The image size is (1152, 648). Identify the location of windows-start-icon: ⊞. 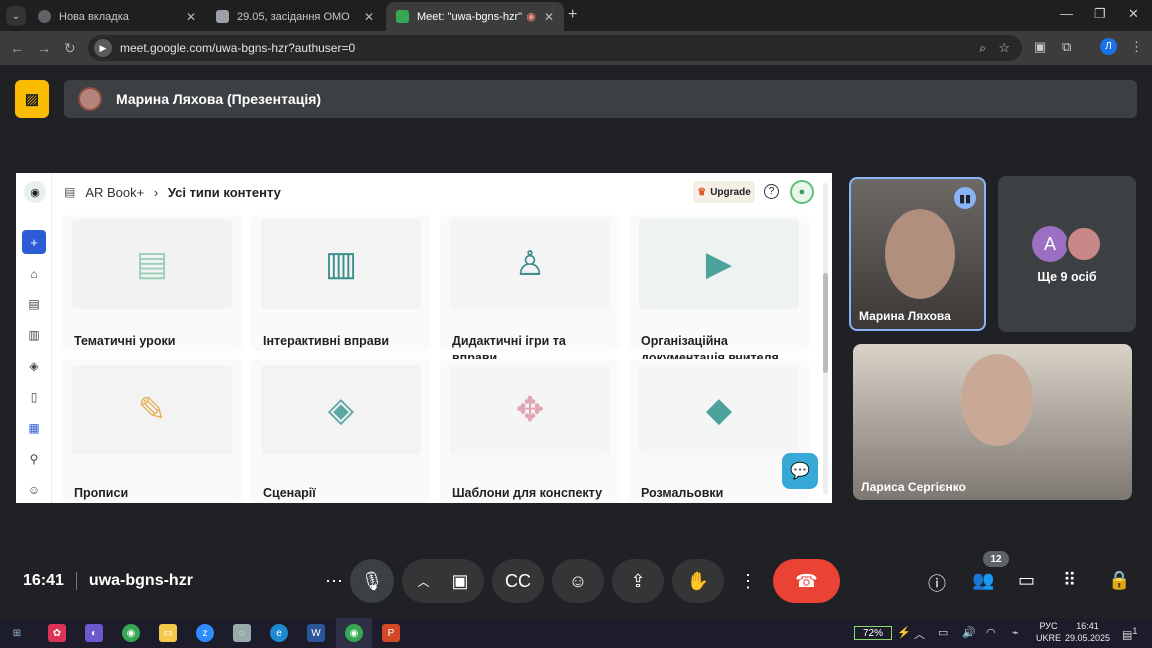
(17, 633).